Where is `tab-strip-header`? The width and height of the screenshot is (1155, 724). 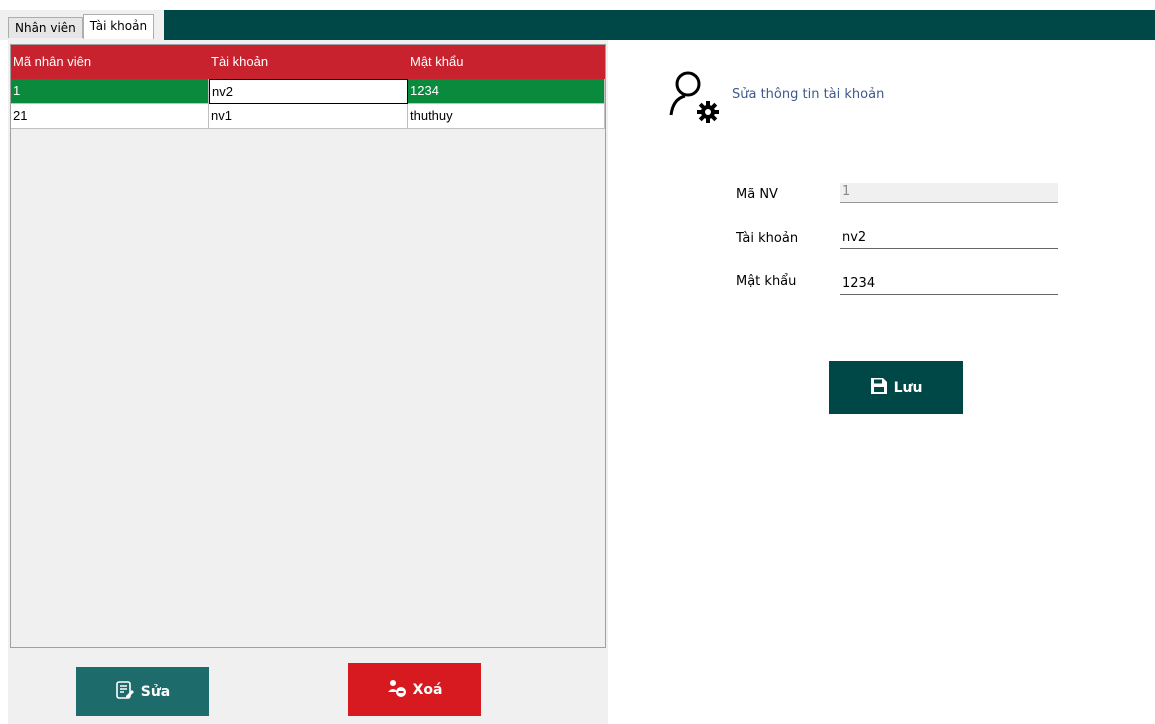
tab-strip-header is located at coordinates (659, 25).